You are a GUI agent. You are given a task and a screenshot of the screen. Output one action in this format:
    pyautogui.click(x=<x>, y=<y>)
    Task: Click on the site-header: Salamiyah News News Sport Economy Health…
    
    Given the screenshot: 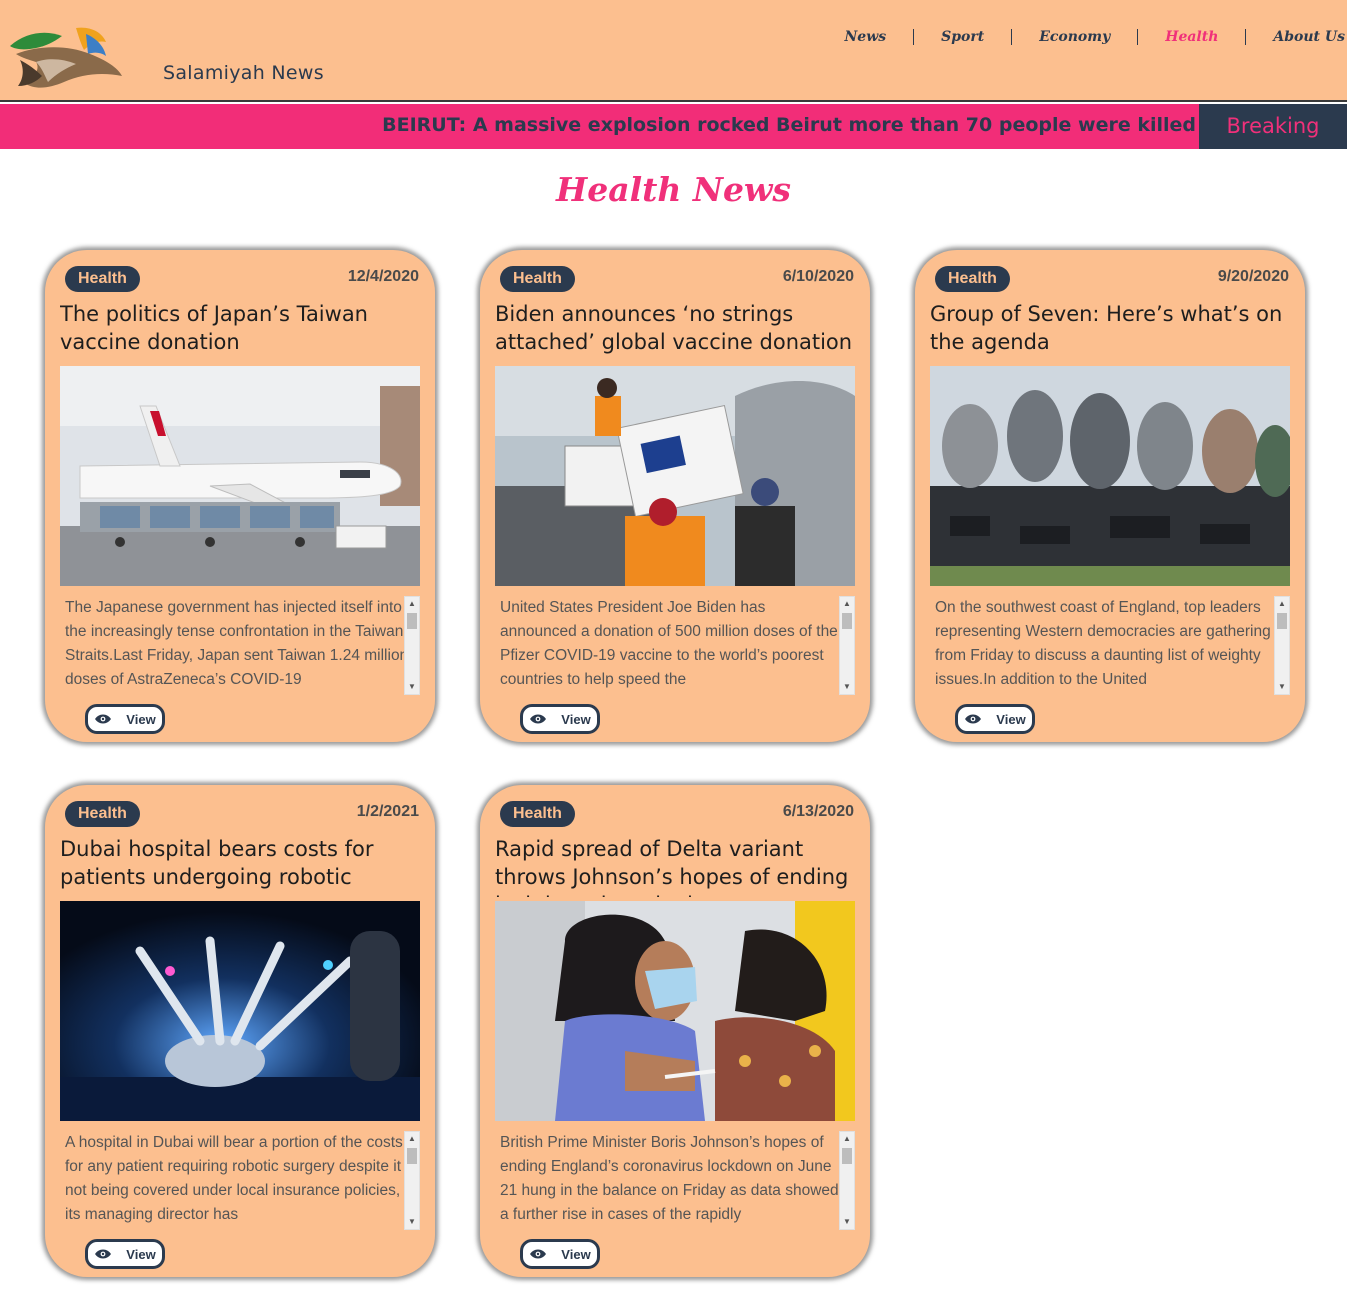 What is the action you would take?
    pyautogui.click(x=673, y=51)
    